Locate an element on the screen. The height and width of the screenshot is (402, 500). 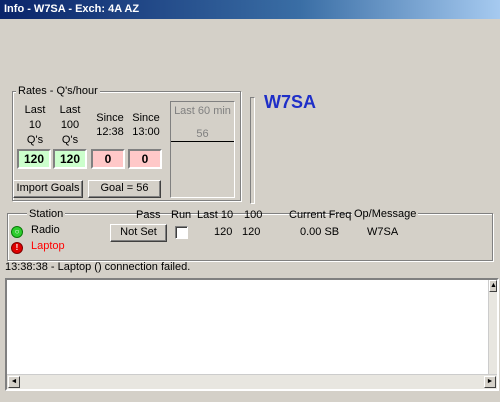
scroll-left-icon: ◄ is located at coordinates (14, 382).